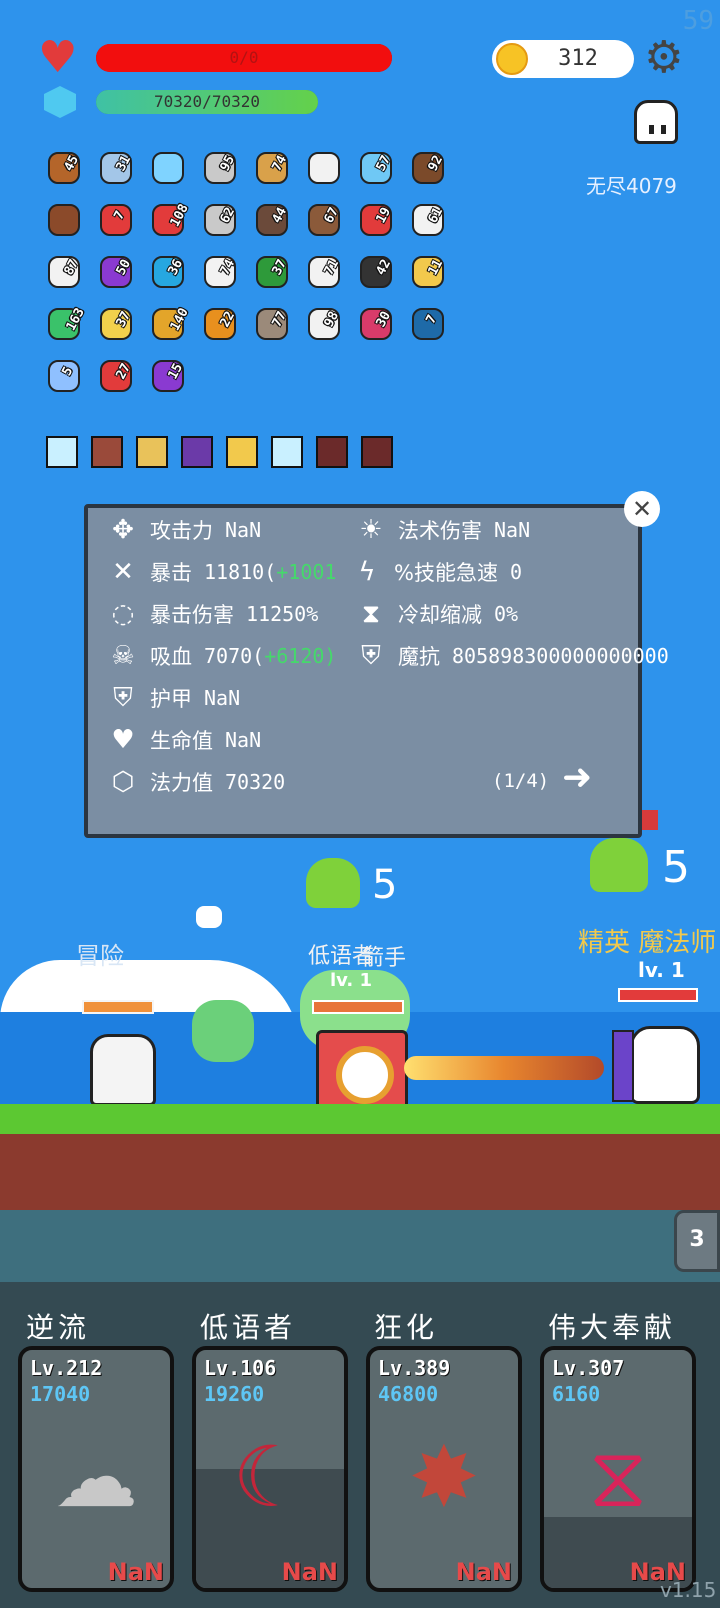 The image size is (720, 1608). Describe the element at coordinates (351, 980) in the screenshot. I see `enemy1-level: lv. 1` at that location.